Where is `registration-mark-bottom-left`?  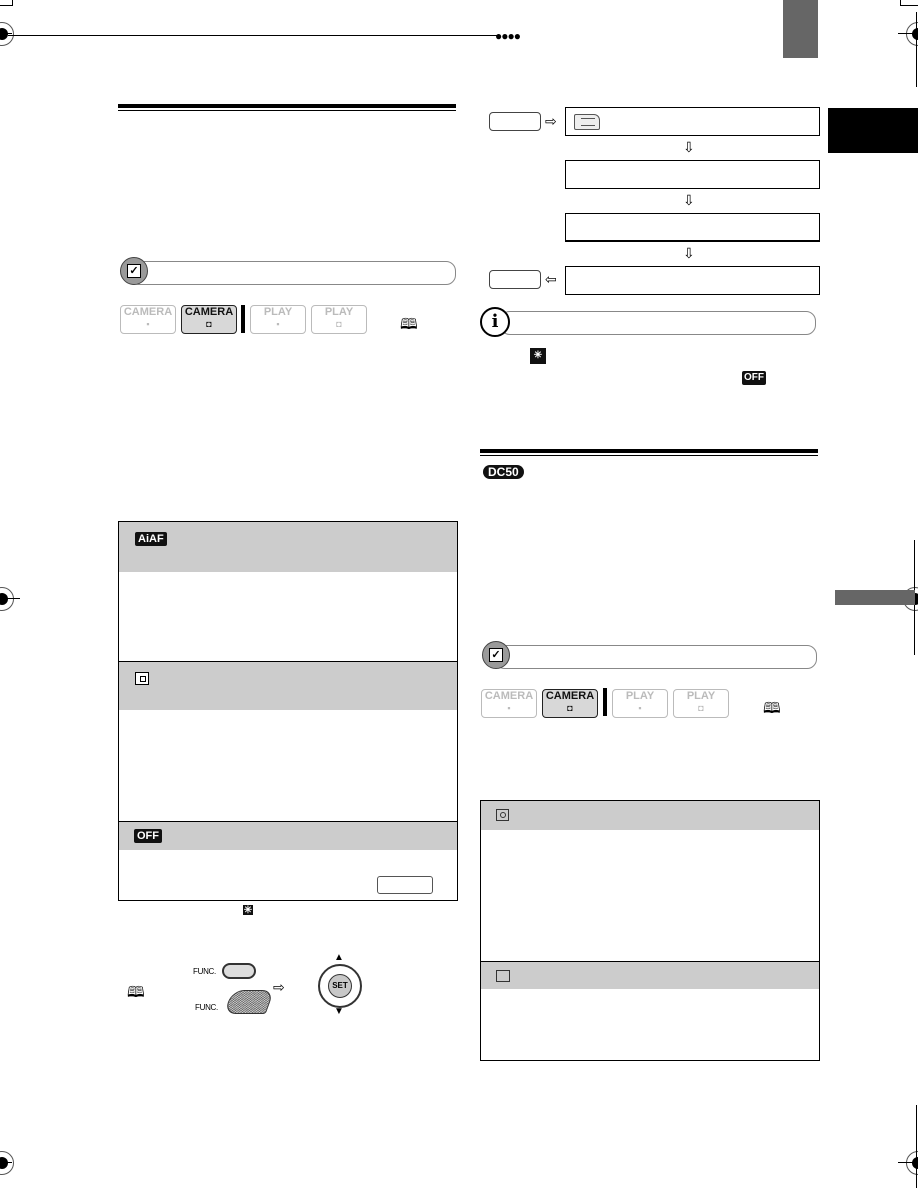 registration-mark-bottom-left is located at coordinates (7, 1163).